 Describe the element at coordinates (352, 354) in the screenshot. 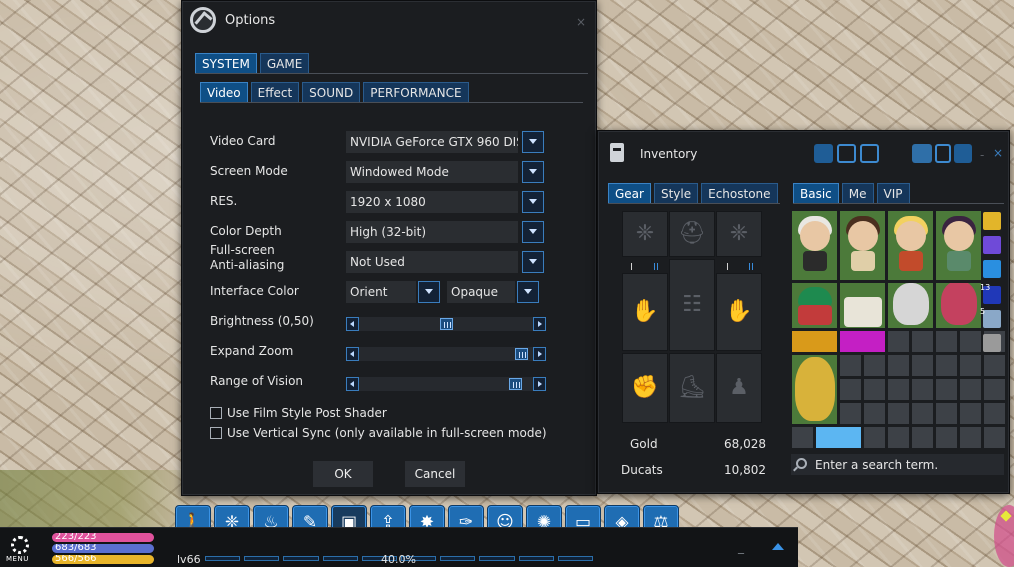

I see `expand-zoom-decrease-button` at that location.